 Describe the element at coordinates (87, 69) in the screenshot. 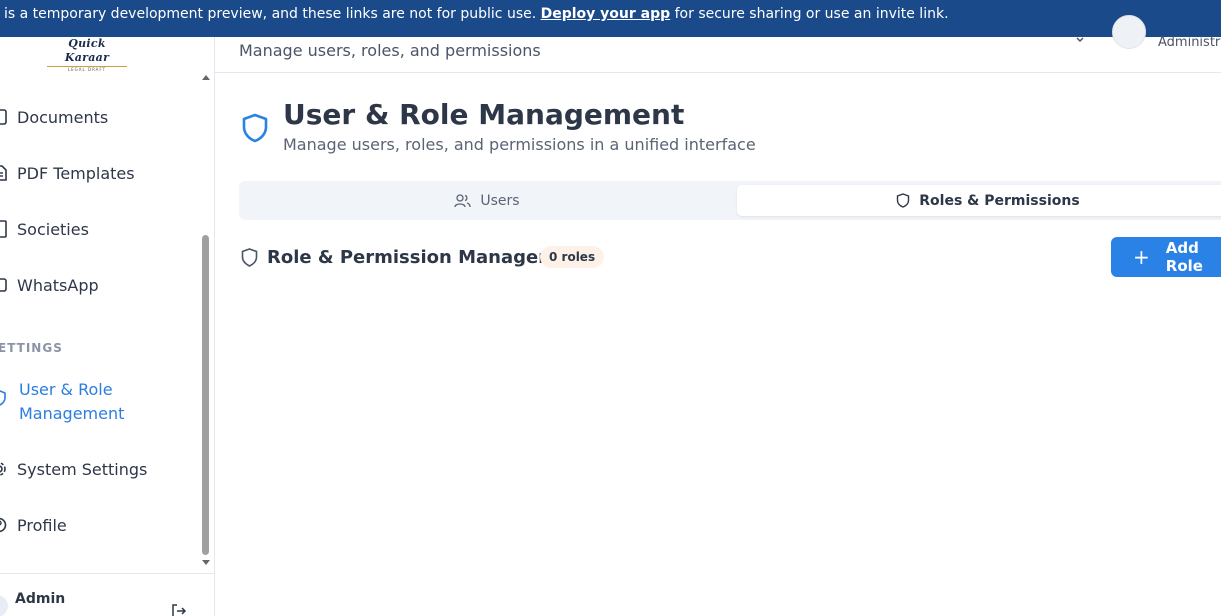

I see `logo-subtitle: LEGAL DRAFT` at that location.